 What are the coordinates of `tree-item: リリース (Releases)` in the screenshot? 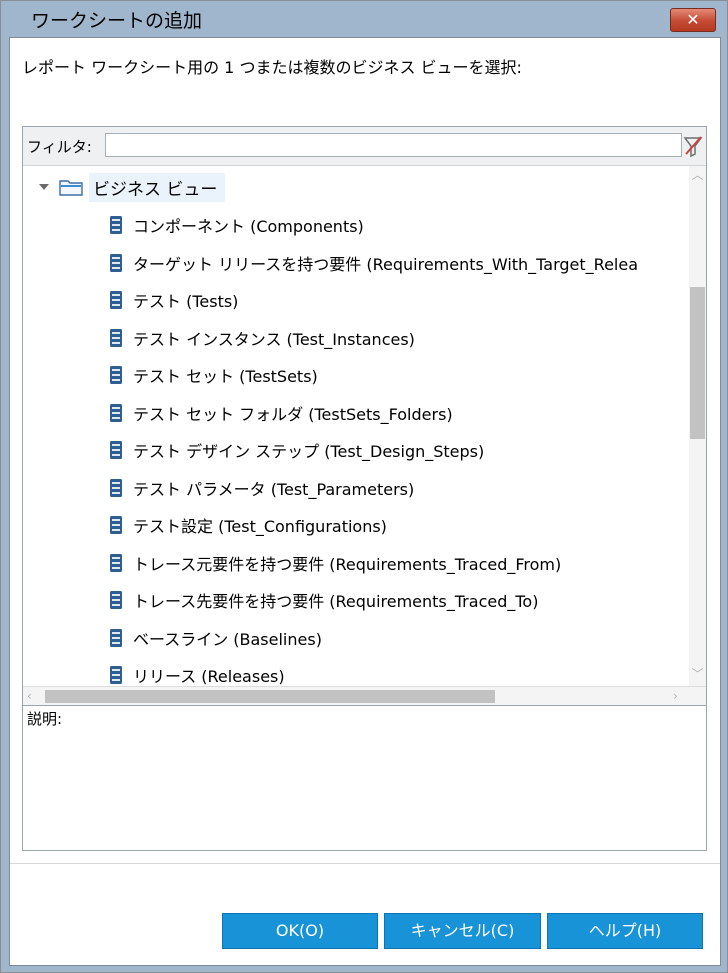 It's located at (197, 673).